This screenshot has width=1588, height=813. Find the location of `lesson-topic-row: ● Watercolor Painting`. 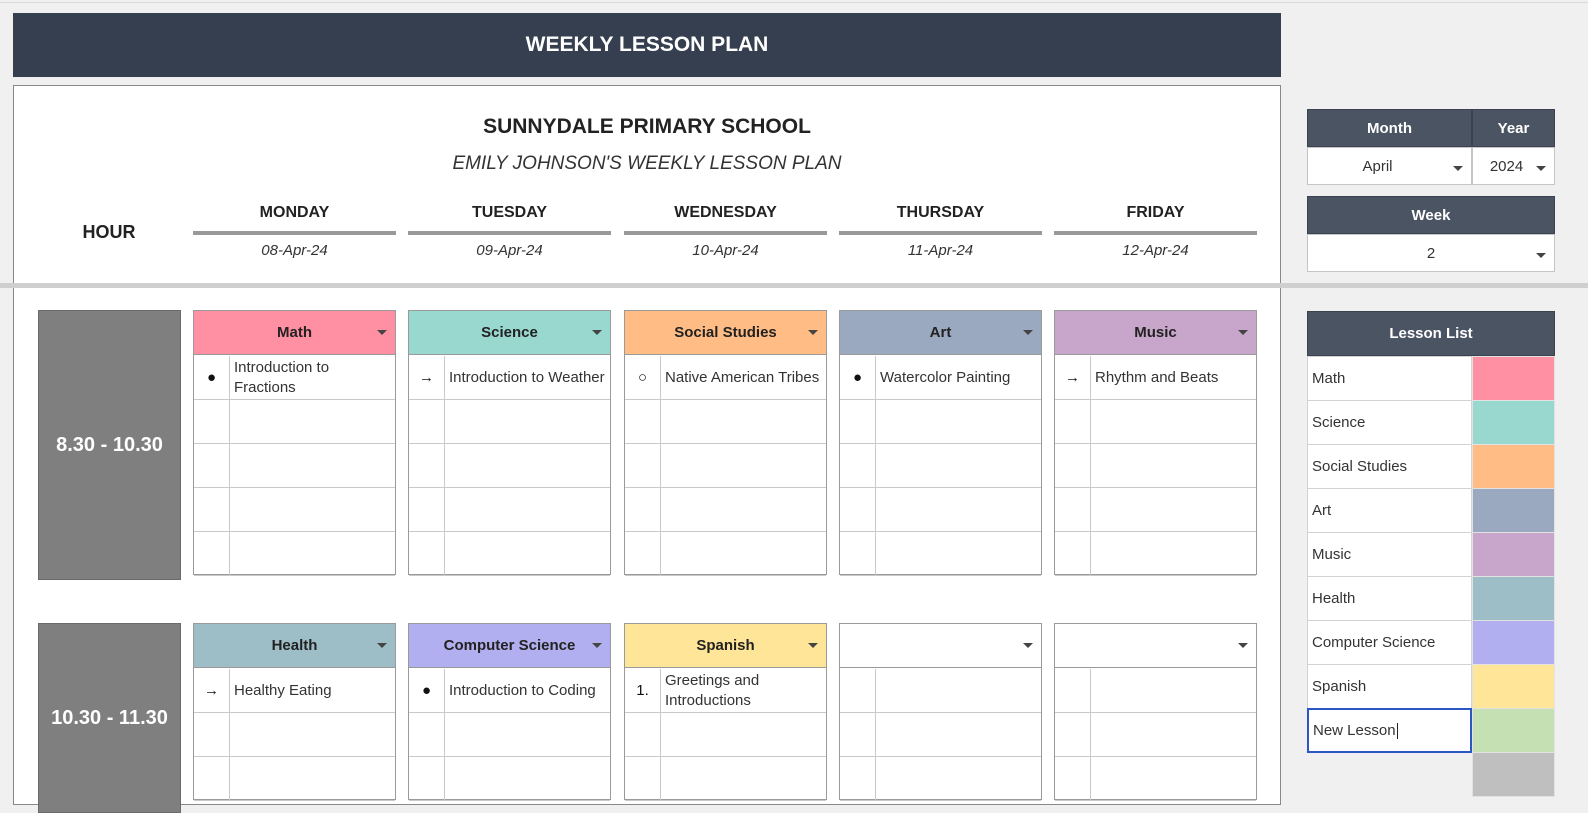

lesson-topic-row: ● Watercolor Painting is located at coordinates (940, 378).